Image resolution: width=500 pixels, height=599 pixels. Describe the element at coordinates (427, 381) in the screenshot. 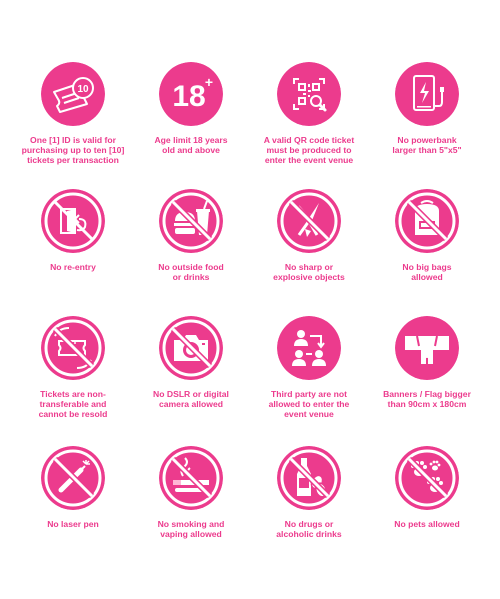

I see `rule-banner-size: Banners / Flag bigger than 90cm x 180cm` at that location.